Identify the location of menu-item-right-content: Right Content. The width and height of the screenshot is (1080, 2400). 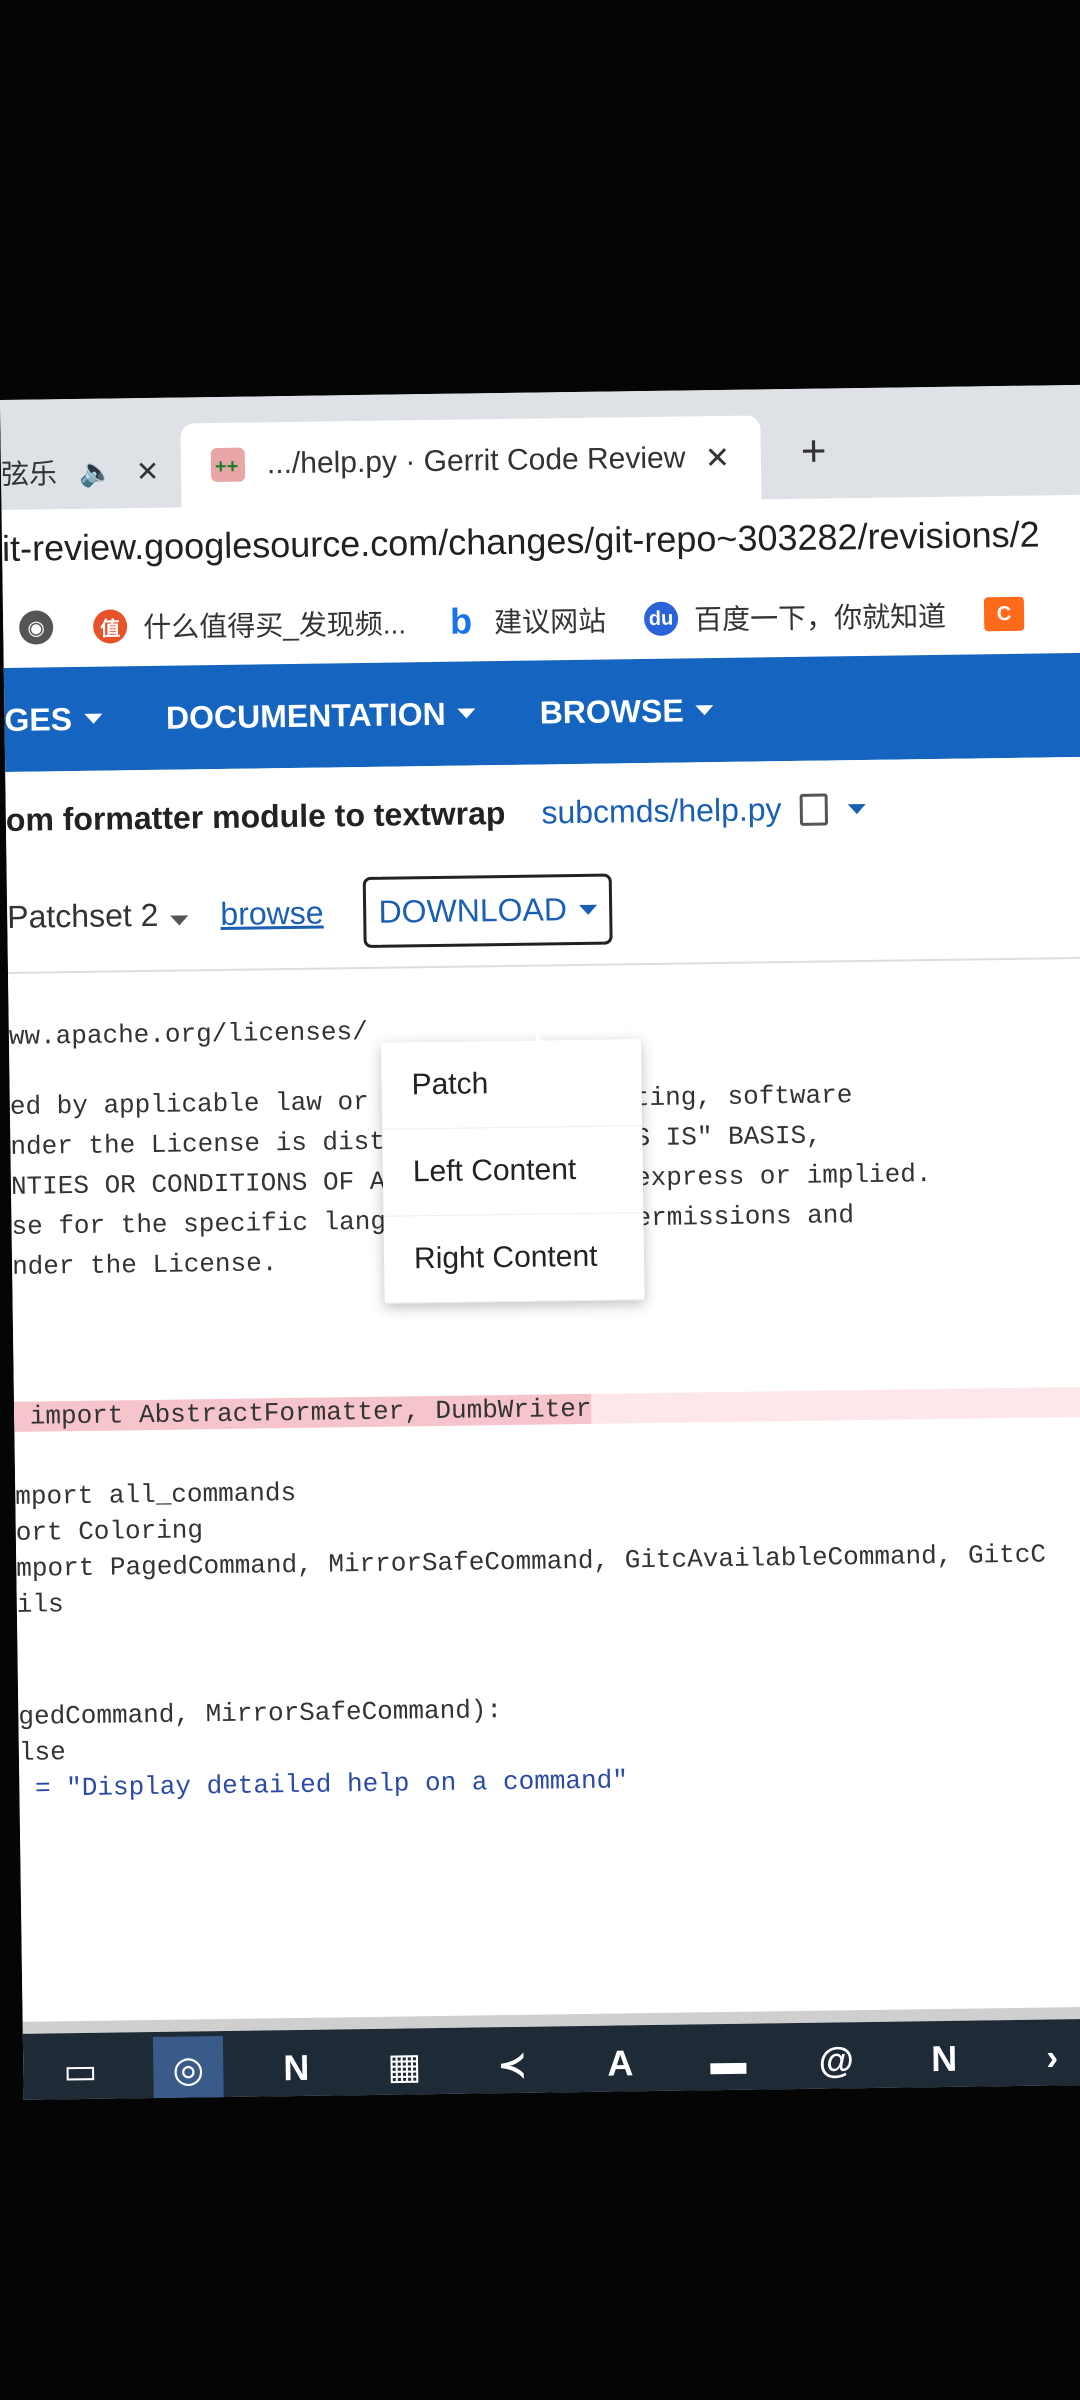
(514, 1258).